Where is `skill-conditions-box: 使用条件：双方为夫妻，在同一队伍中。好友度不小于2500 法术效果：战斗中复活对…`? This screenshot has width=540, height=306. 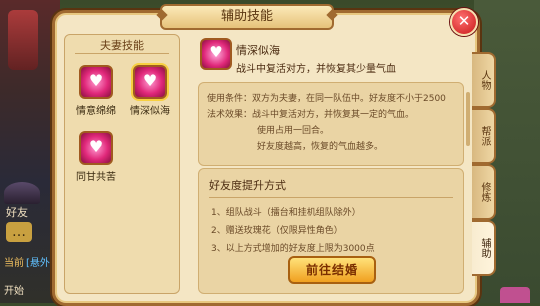 skill-conditions-box: 使用条件：双方为夫妻，在同一队伍中。好友度不小于2500 法术效果：战斗中复活对… is located at coordinates (331, 124).